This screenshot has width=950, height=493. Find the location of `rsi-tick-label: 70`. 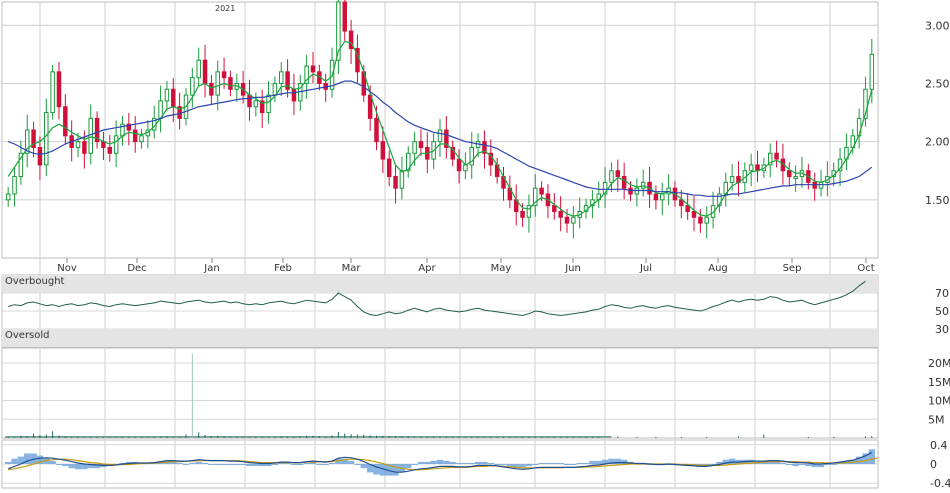

rsi-tick-label: 70 is located at coordinates (942, 293).